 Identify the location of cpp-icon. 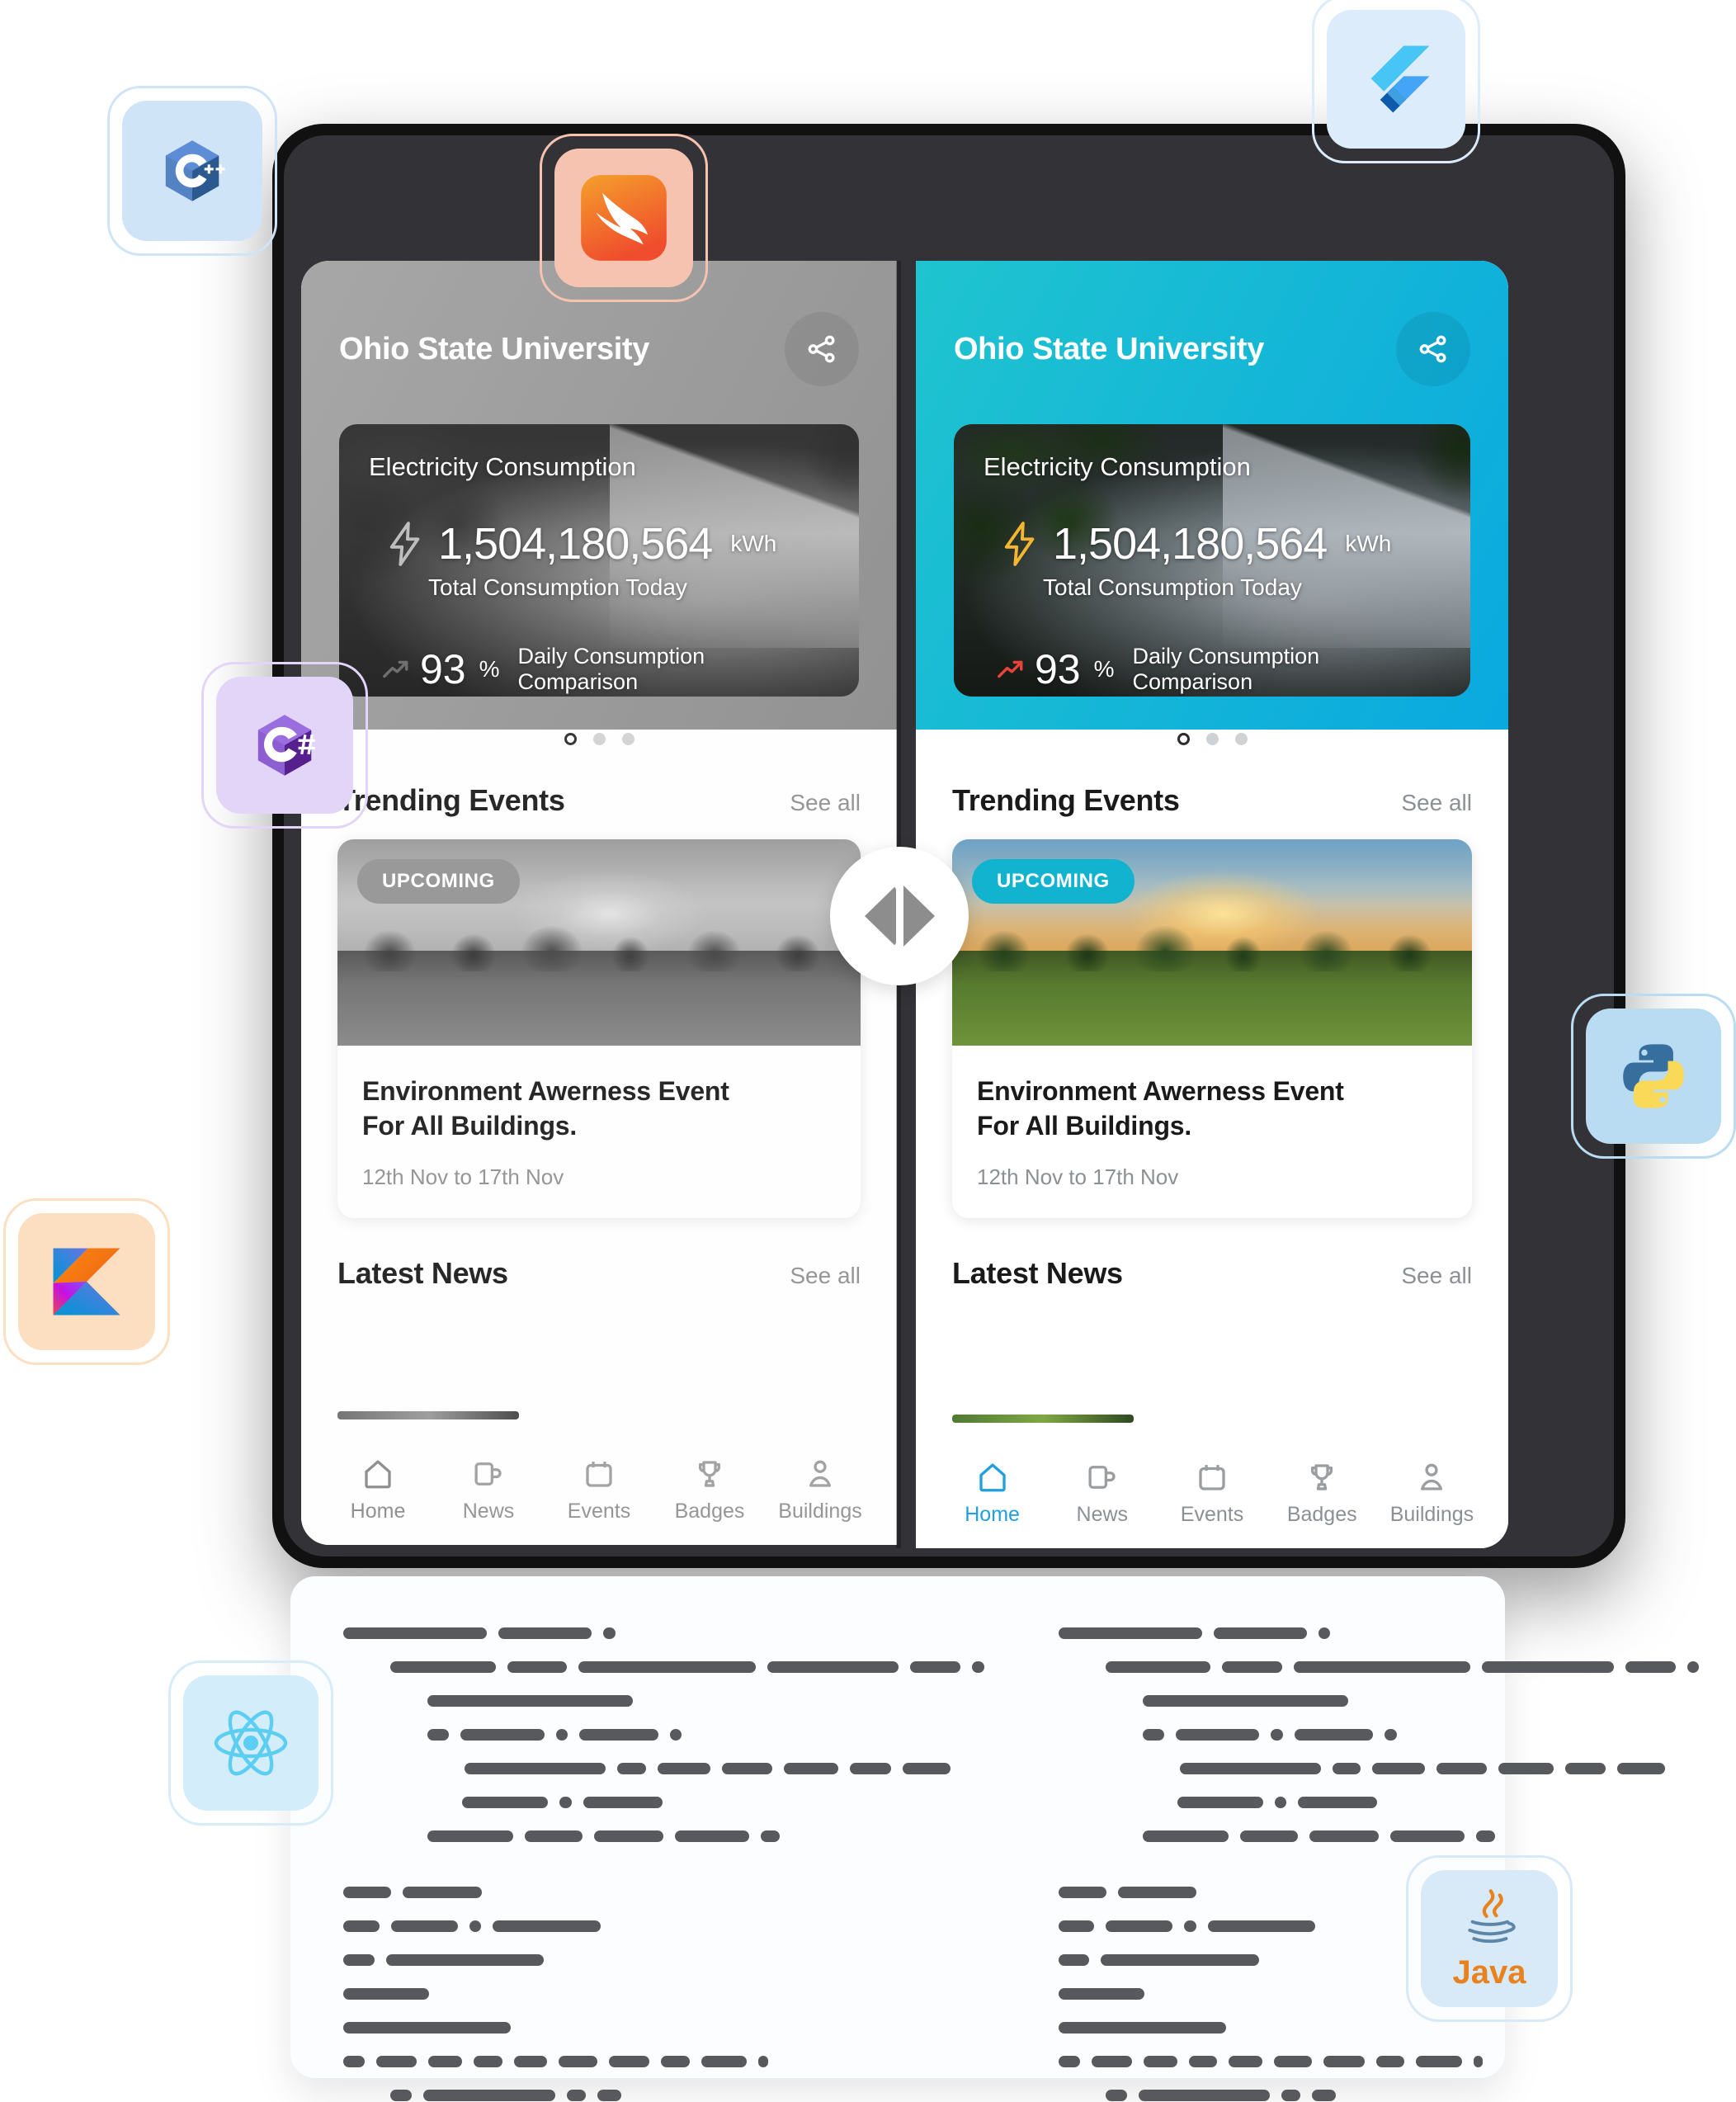
(192, 171).